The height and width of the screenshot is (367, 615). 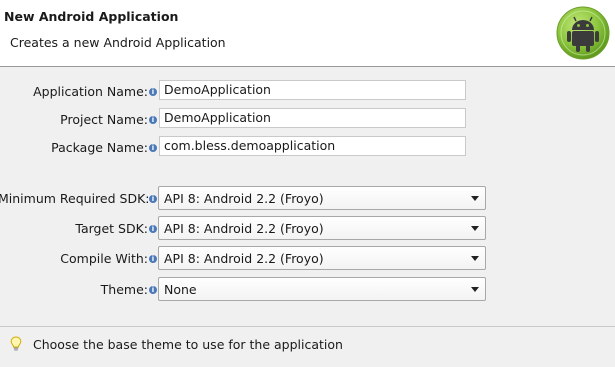 I want to click on wizard-title: New Android Application, so click(x=91, y=16).